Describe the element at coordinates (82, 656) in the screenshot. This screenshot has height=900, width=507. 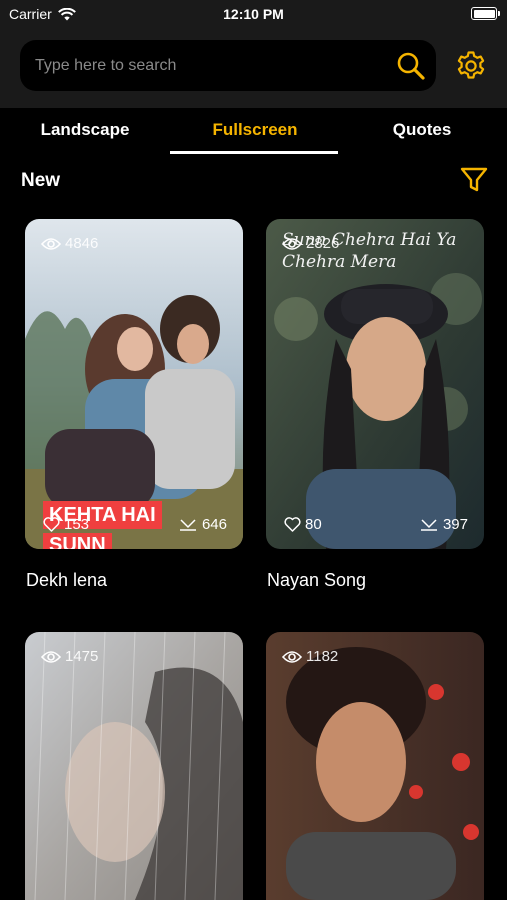
I see `views-value: 1475` at that location.